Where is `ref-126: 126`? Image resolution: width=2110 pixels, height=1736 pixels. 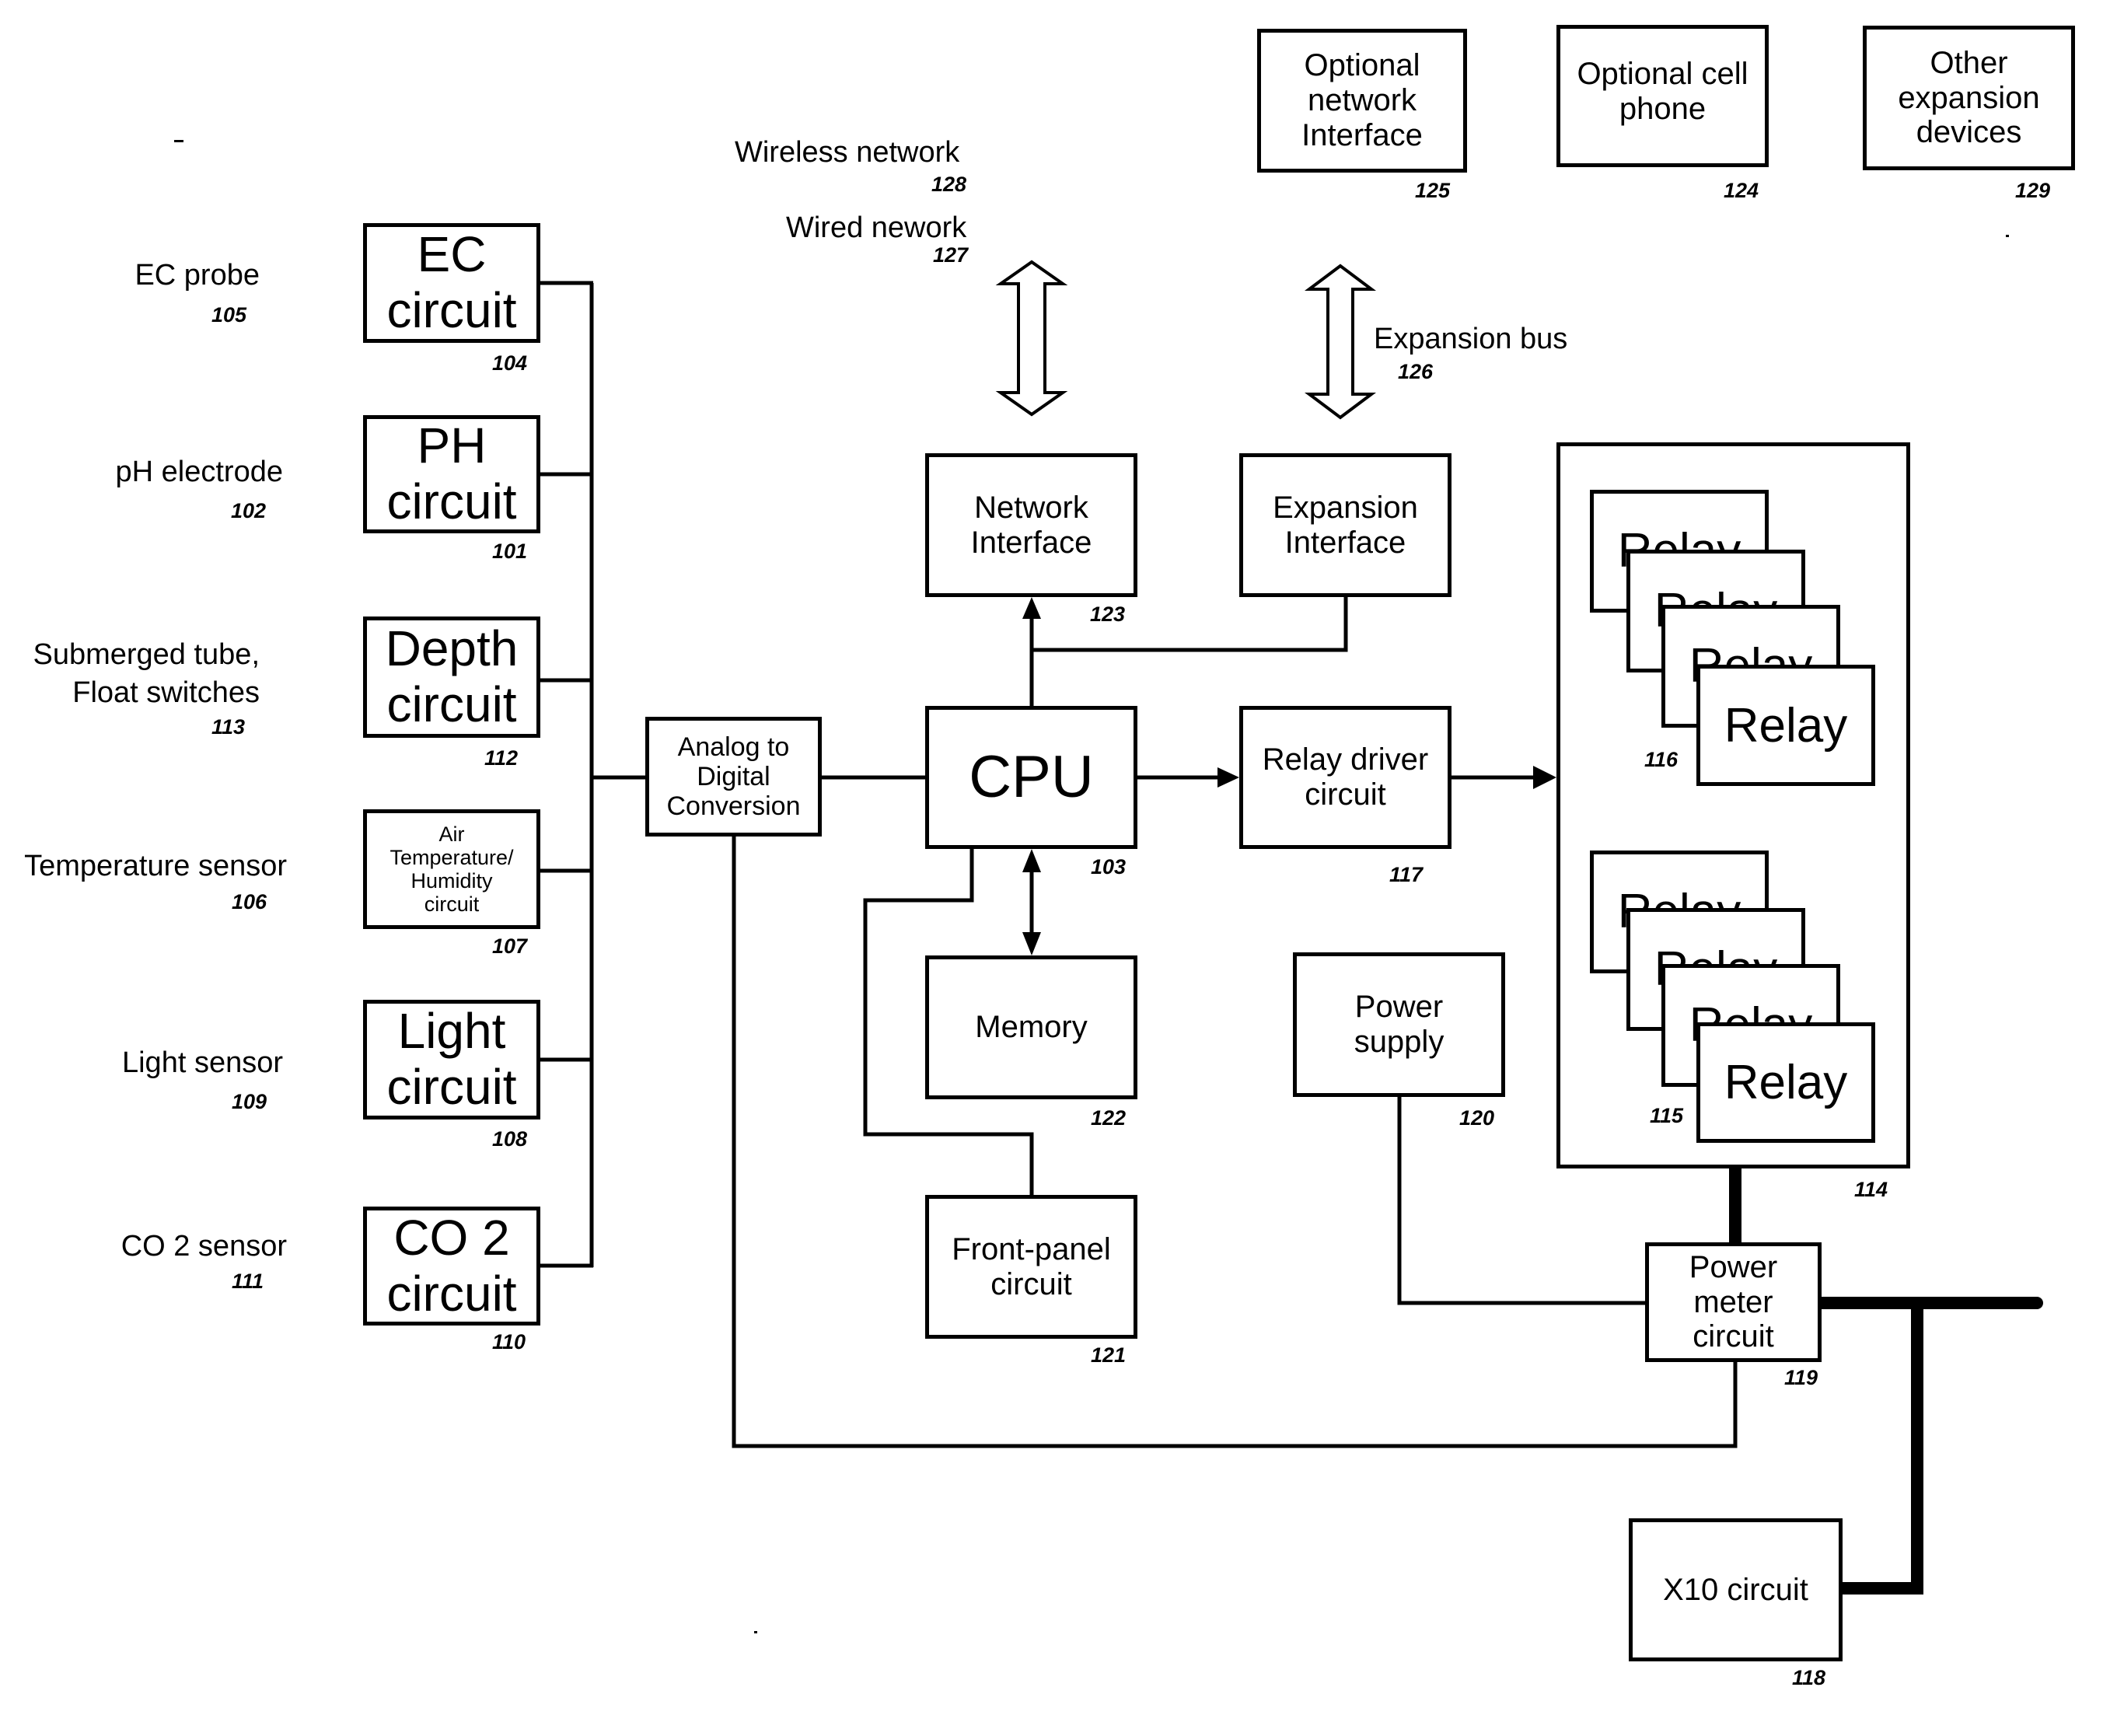
ref-126: 126 is located at coordinates (1416, 371).